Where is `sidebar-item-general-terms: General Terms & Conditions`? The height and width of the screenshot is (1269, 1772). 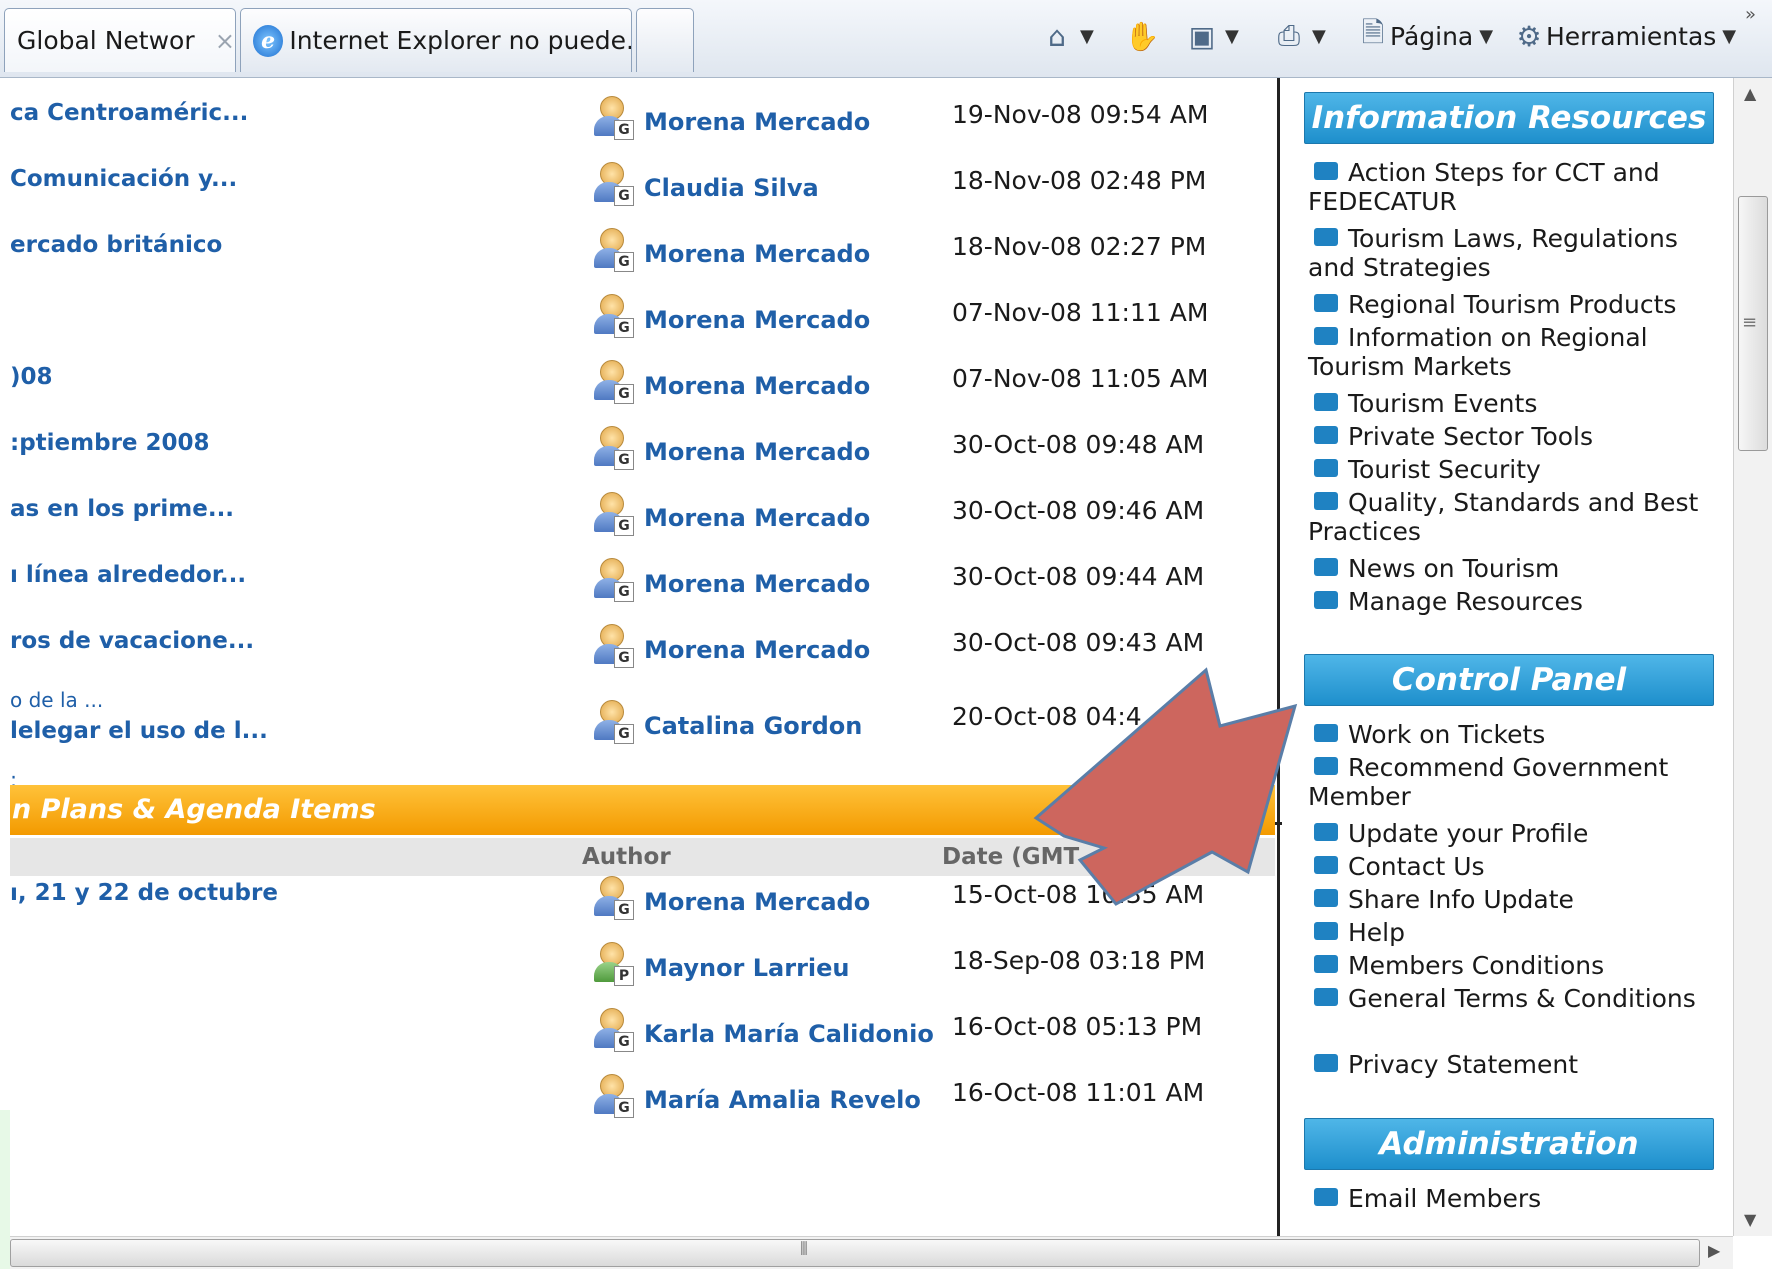 sidebar-item-general-terms: General Terms & Conditions is located at coordinates (1508, 998).